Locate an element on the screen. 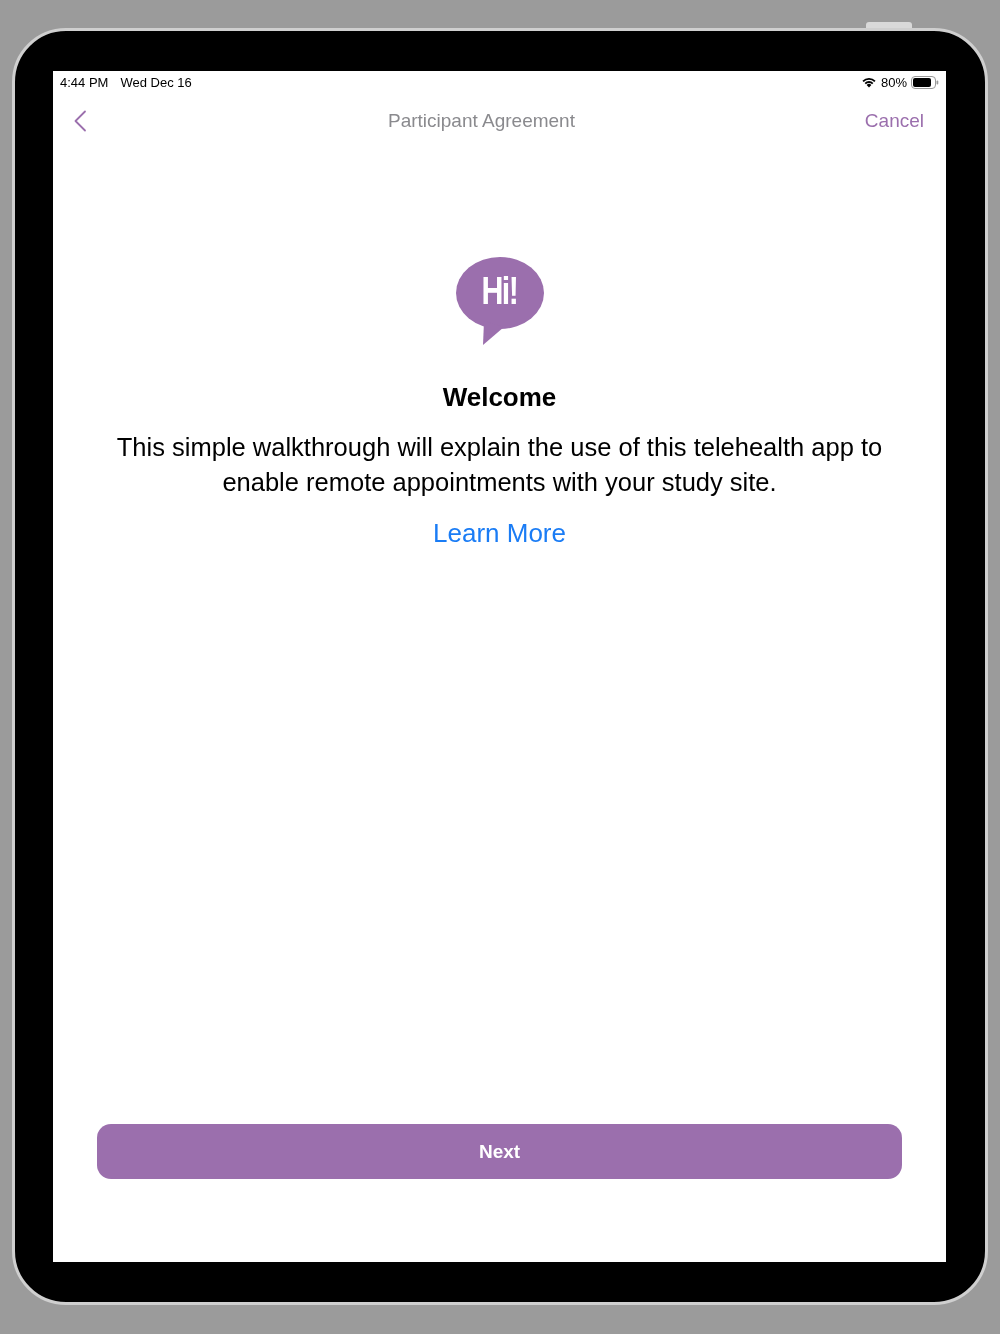  battery-icon is located at coordinates (925, 82).